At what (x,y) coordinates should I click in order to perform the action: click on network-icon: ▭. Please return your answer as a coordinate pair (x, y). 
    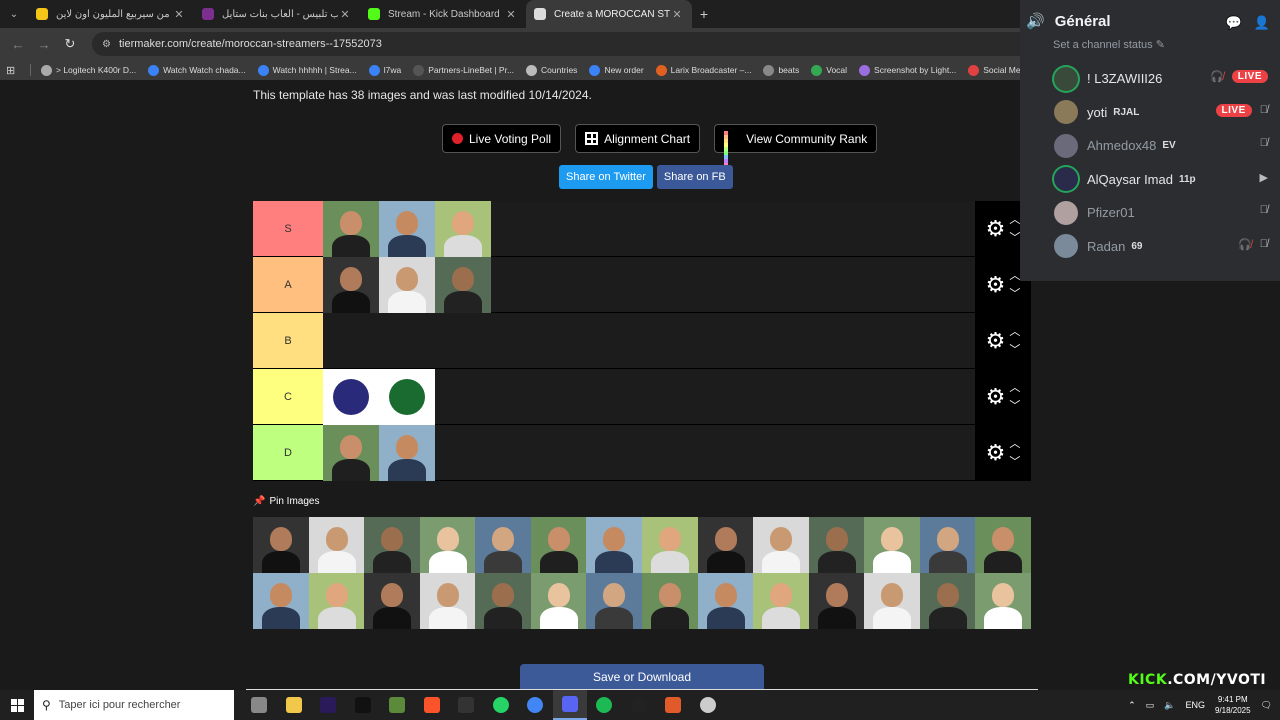
    Looking at the image, I should click on (1150, 705).